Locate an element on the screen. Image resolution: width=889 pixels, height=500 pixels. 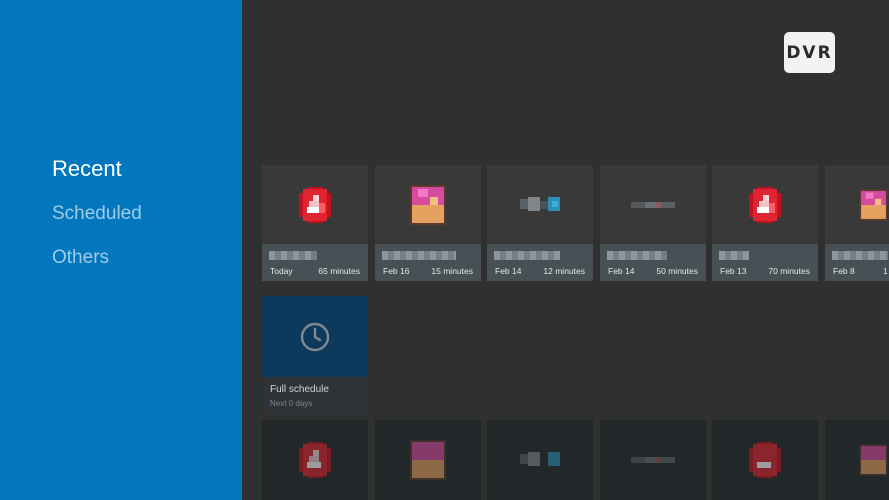
recording-card: Feb 14 12 minutes is located at coordinates (540, 223).